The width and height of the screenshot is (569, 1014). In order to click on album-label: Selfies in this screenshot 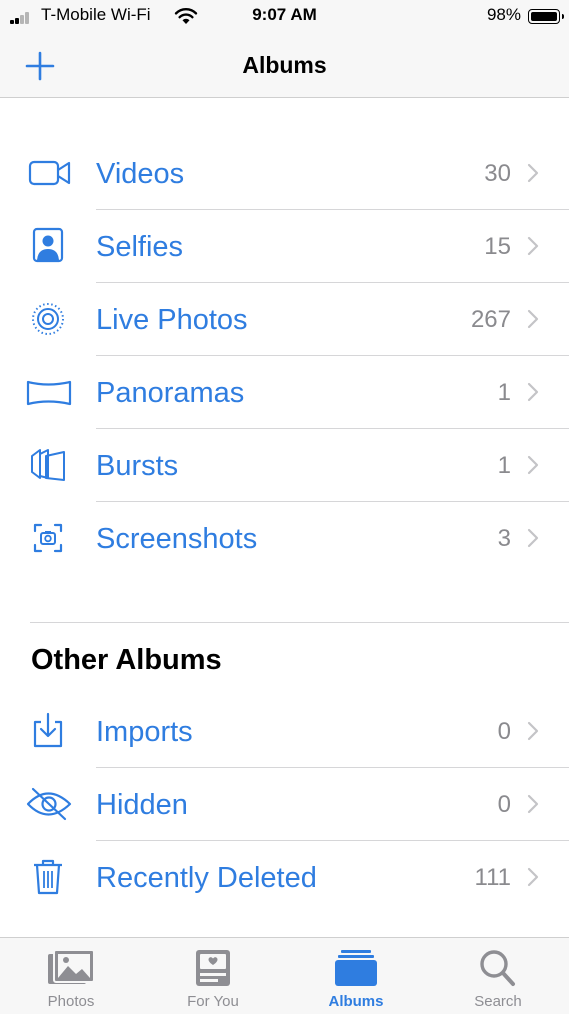, I will do `click(140, 247)`.